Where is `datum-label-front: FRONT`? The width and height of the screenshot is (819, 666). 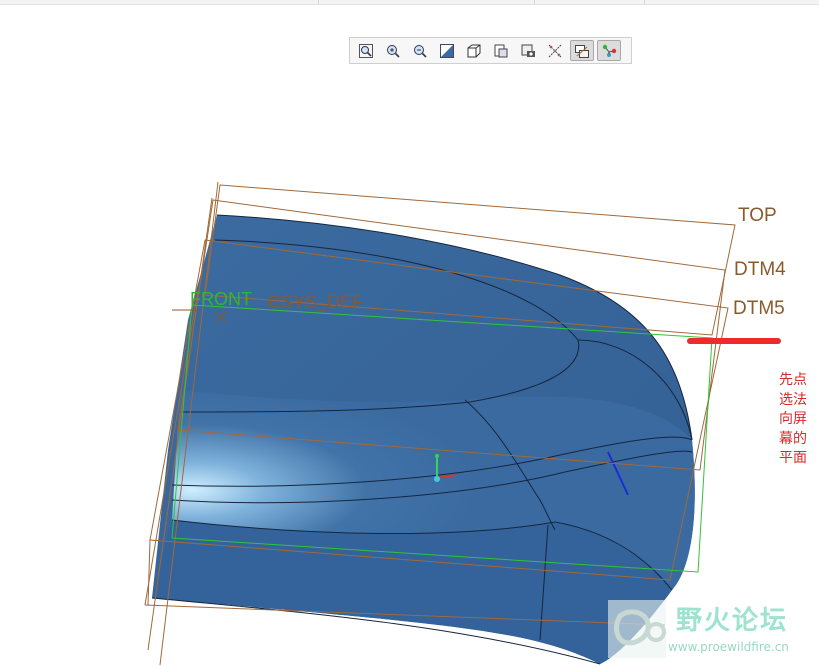
datum-label-front: FRONT is located at coordinates (221, 299).